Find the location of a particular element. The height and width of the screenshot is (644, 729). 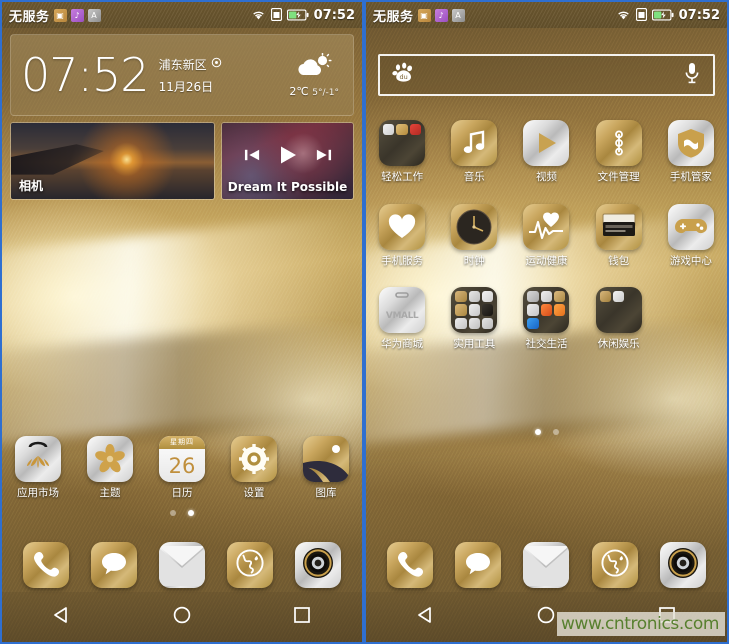

nav-recents is located at coordinates (302, 617).